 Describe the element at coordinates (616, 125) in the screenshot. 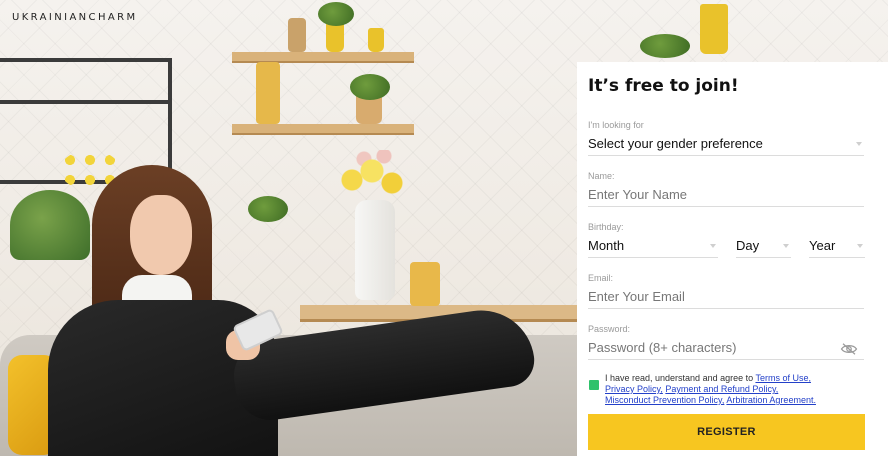

I see `gender-label: I'm looking for` at that location.